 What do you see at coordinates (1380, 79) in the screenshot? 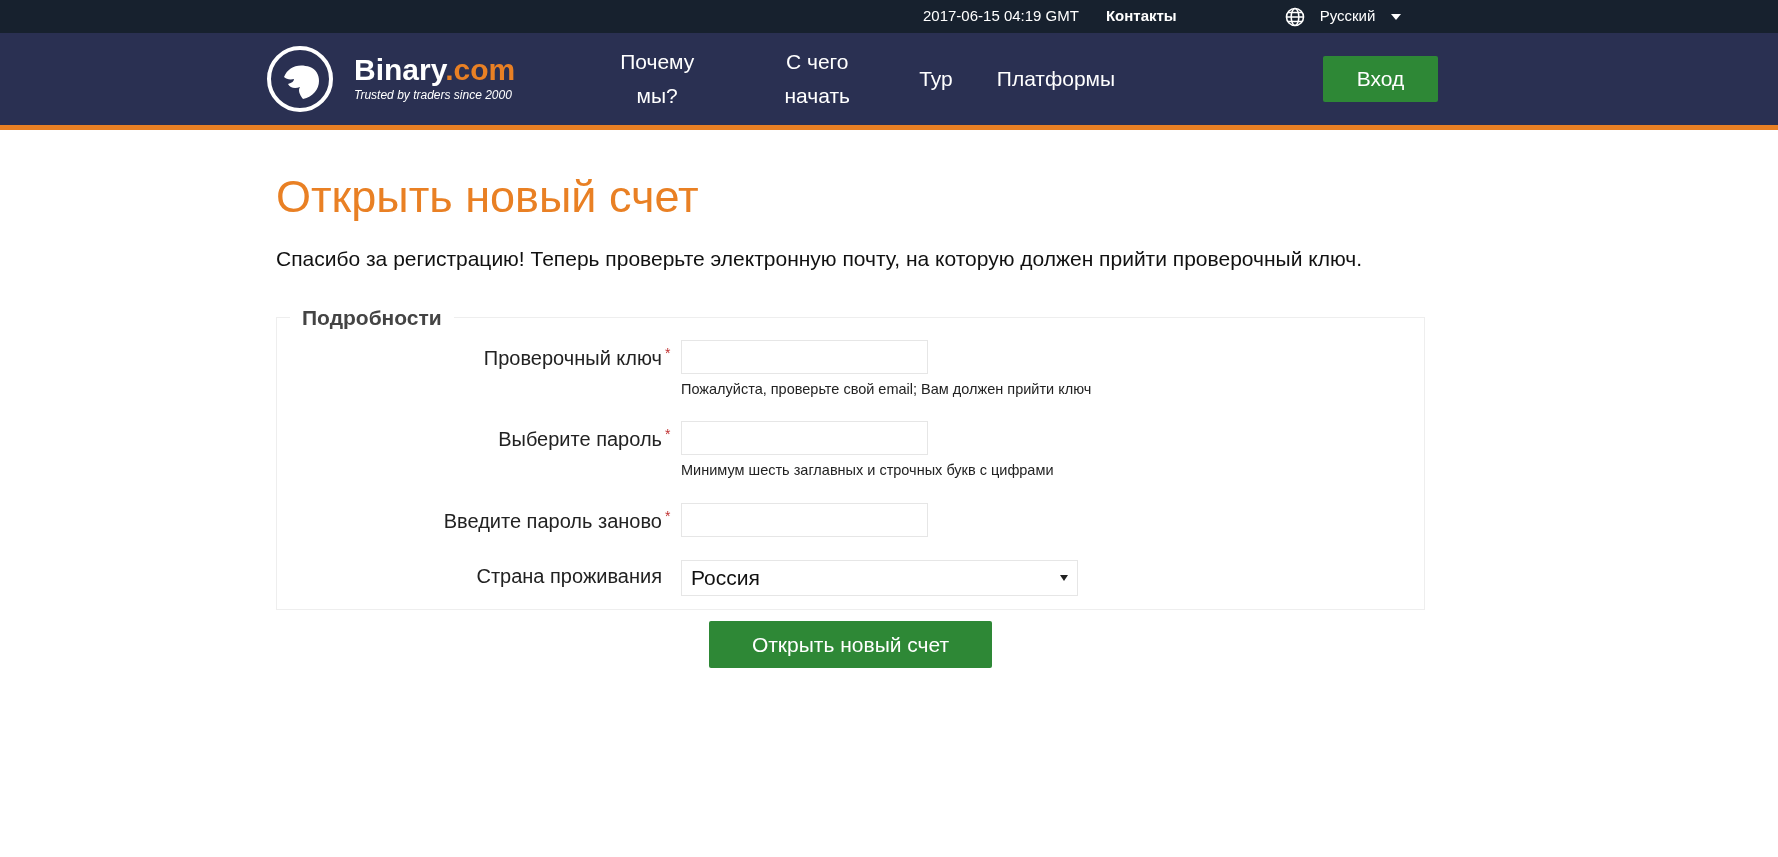
I see `login-button: Вход` at bounding box center [1380, 79].